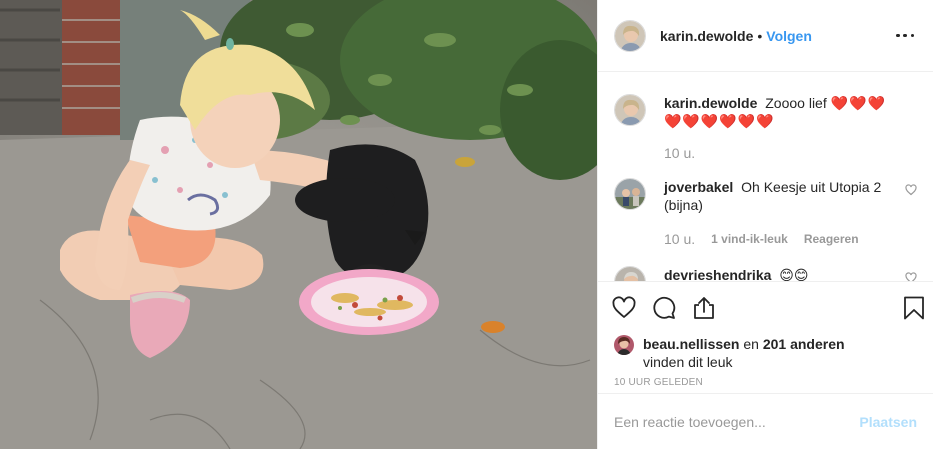  What do you see at coordinates (794, 274) in the screenshot?
I see `comment-text: 😊😊` at bounding box center [794, 274].